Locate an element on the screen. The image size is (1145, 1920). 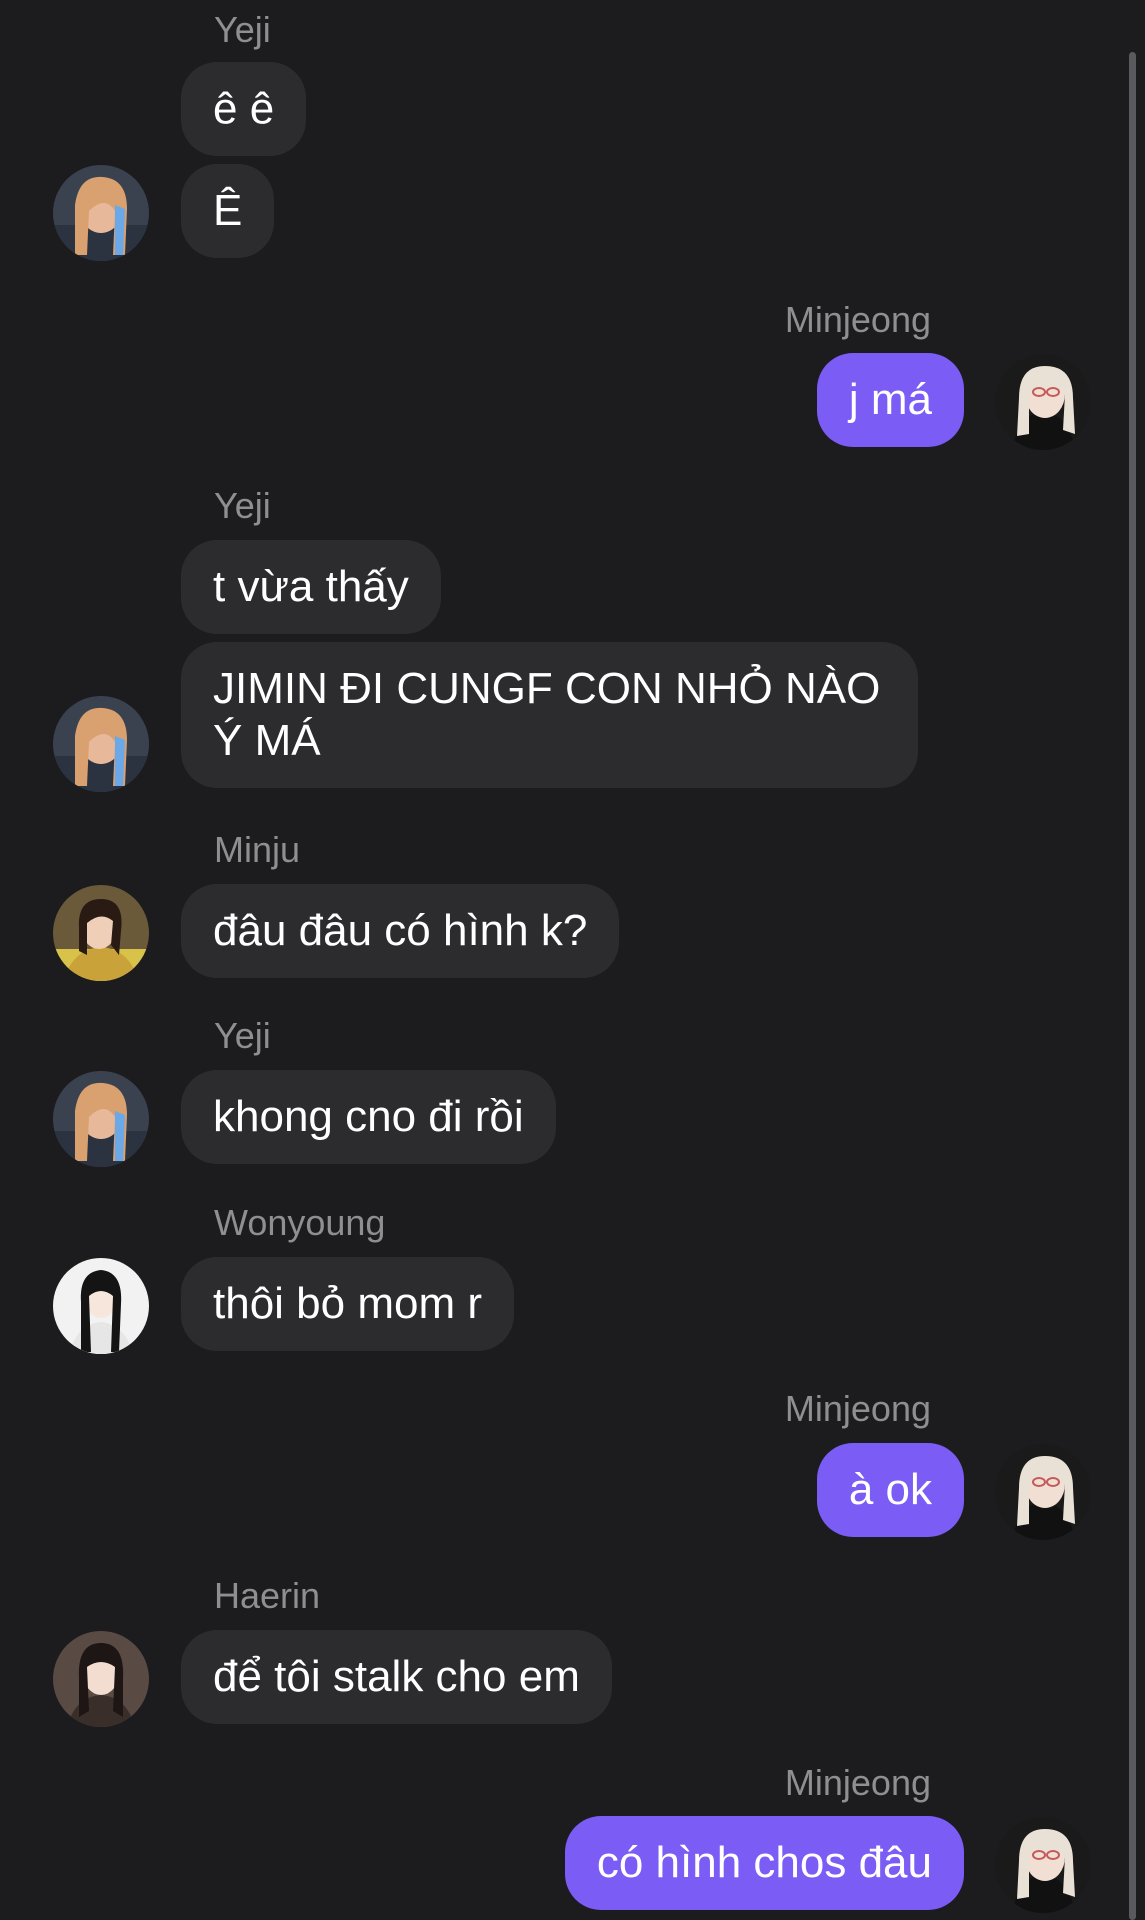
avatar-haerin is located at coordinates (101, 1679).